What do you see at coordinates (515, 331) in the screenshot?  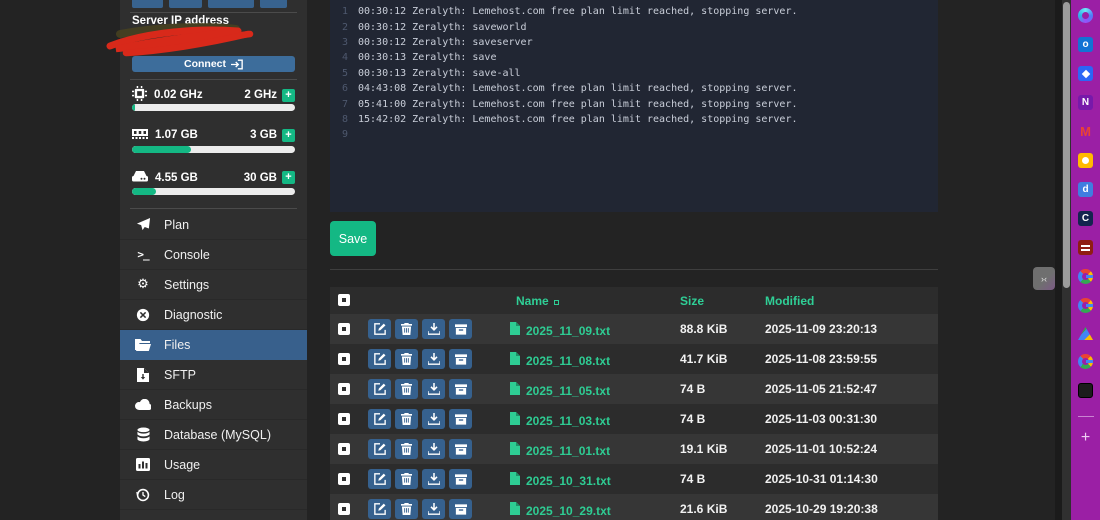 I see `file-icon` at bounding box center [515, 331].